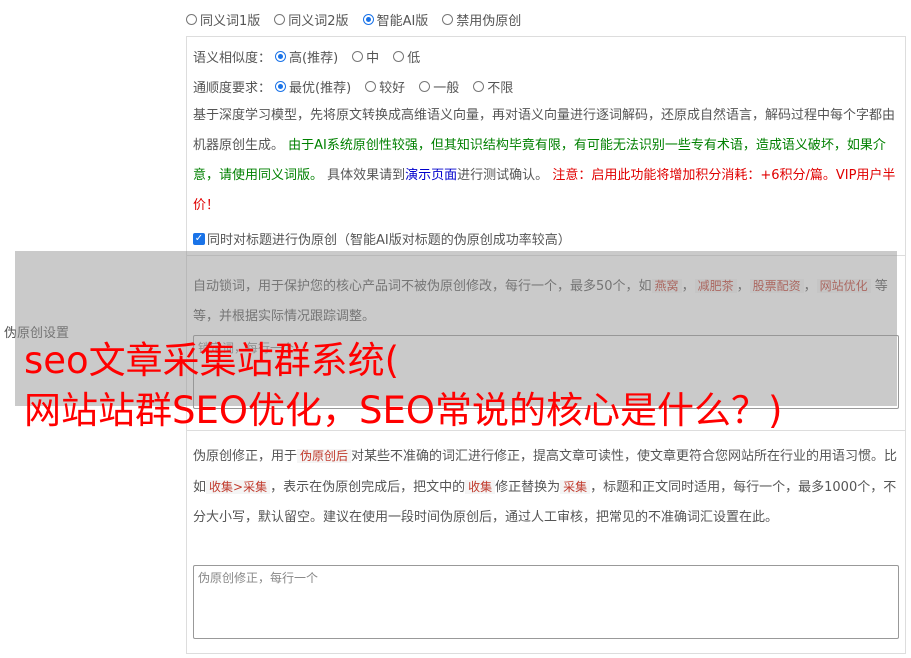 This screenshot has width=911, height=658. Describe the element at coordinates (414, 58) in the screenshot. I see `radio-label: 低` at that location.